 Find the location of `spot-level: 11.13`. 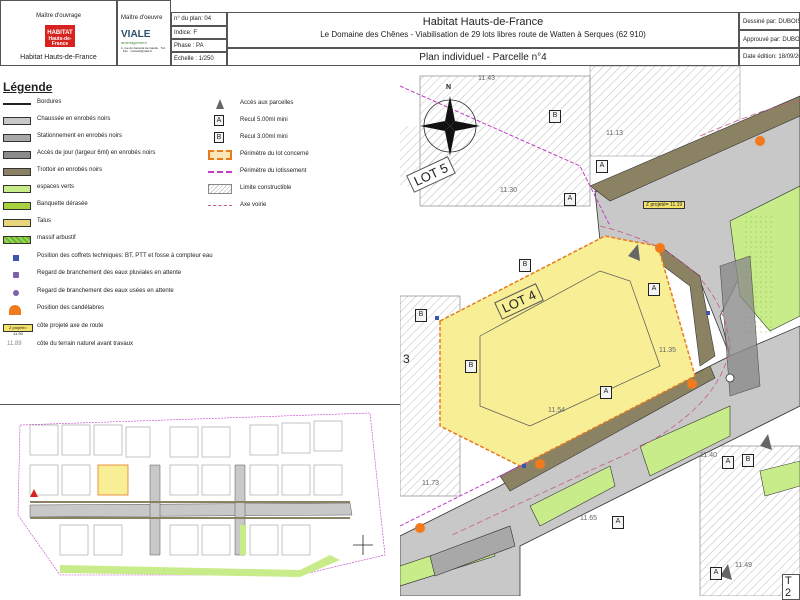

spot-level: 11.13 is located at coordinates (614, 133).